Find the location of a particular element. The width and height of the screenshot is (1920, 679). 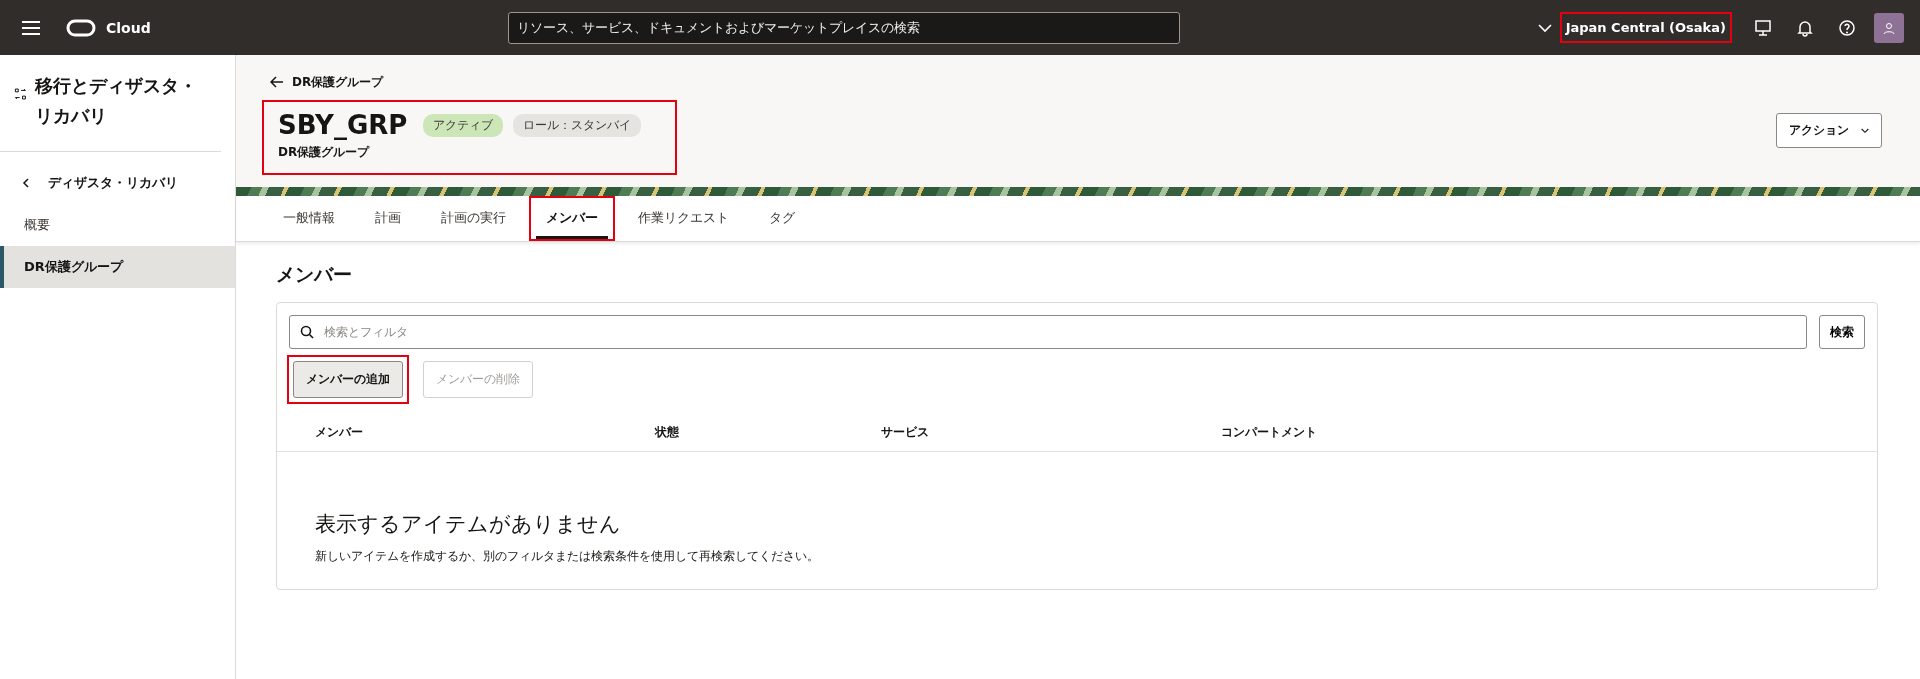

page-title: SBY_GRP is located at coordinates (343, 125).